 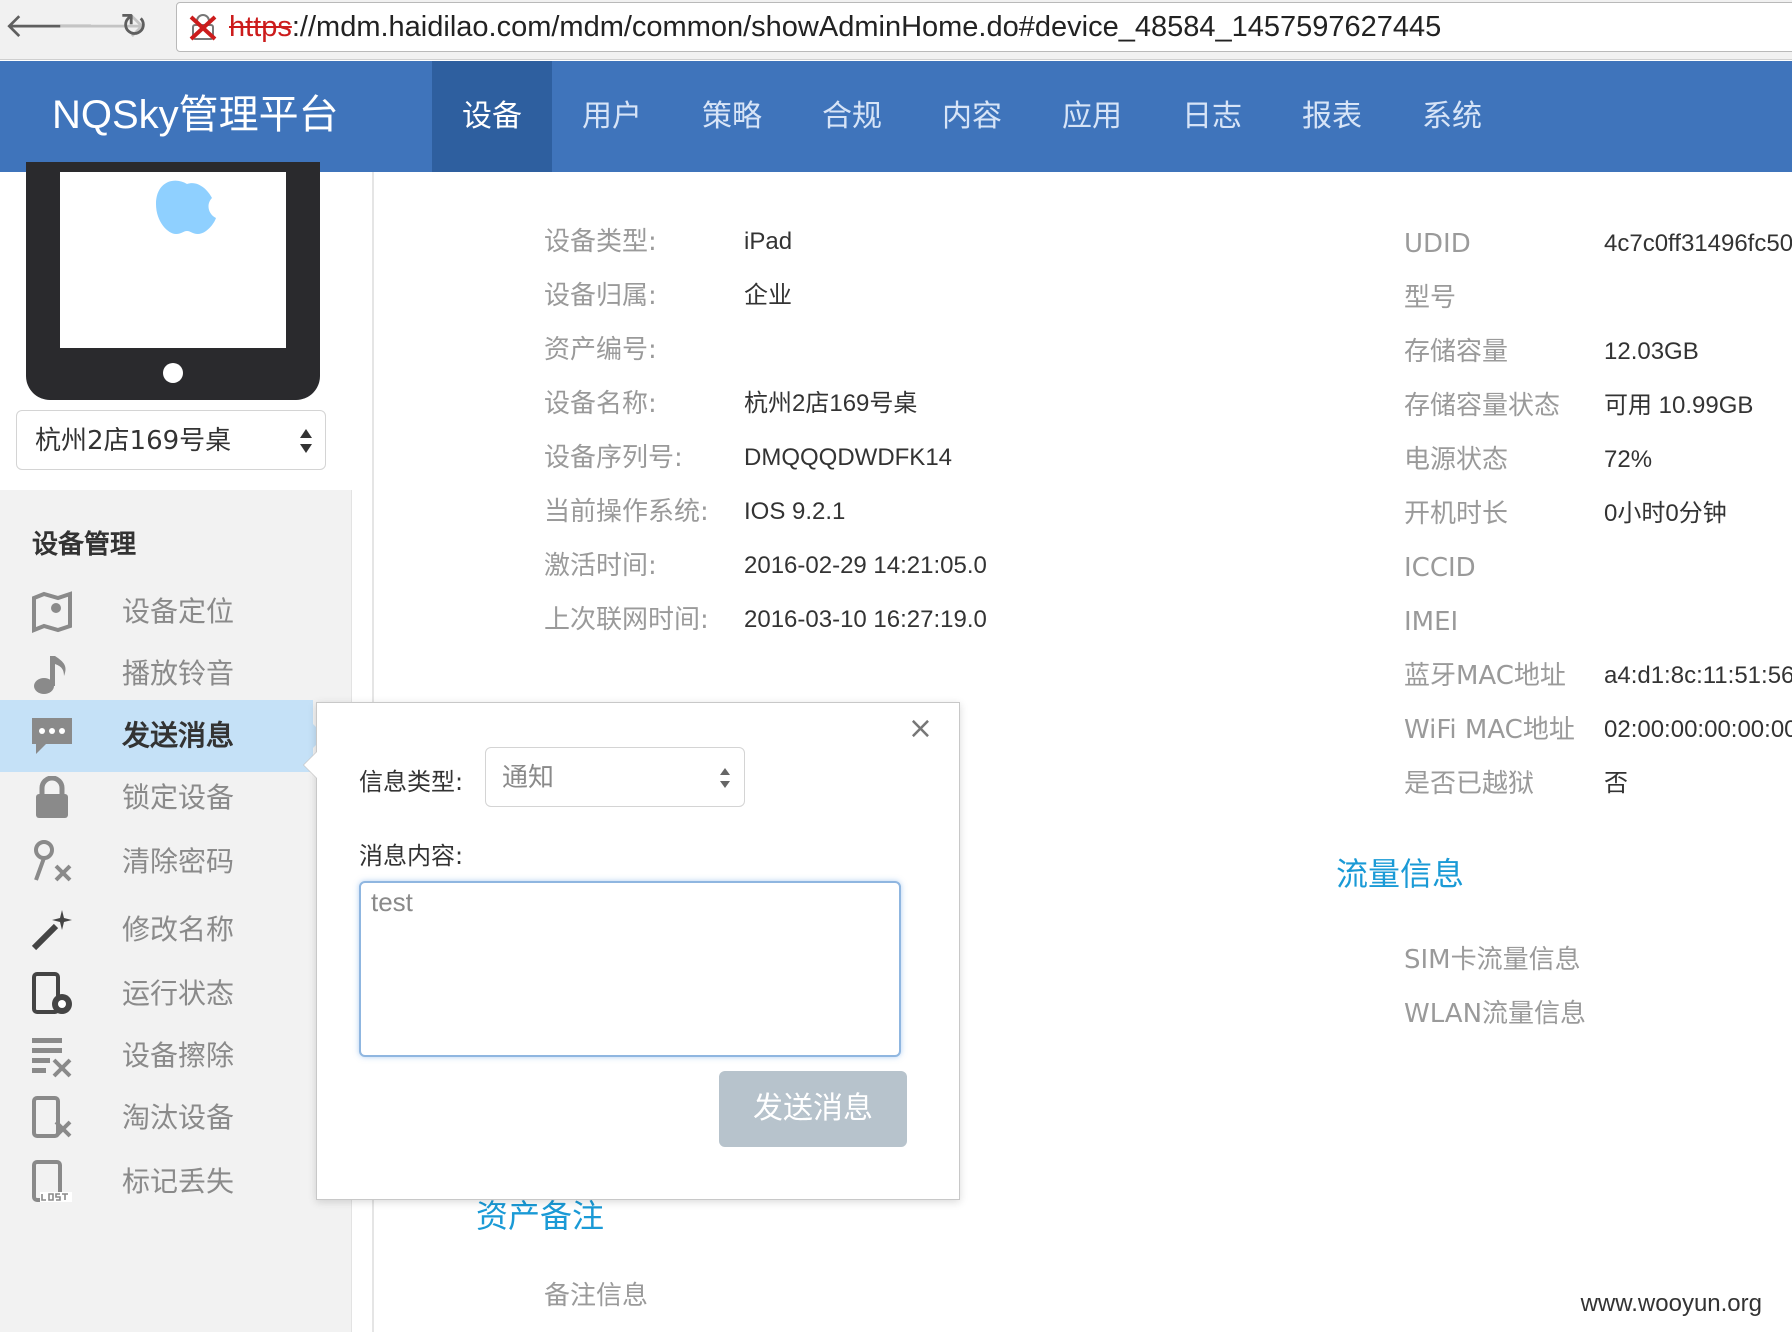 What do you see at coordinates (1651, 351) in the screenshot?
I see `info-value: 12.03GB` at bounding box center [1651, 351].